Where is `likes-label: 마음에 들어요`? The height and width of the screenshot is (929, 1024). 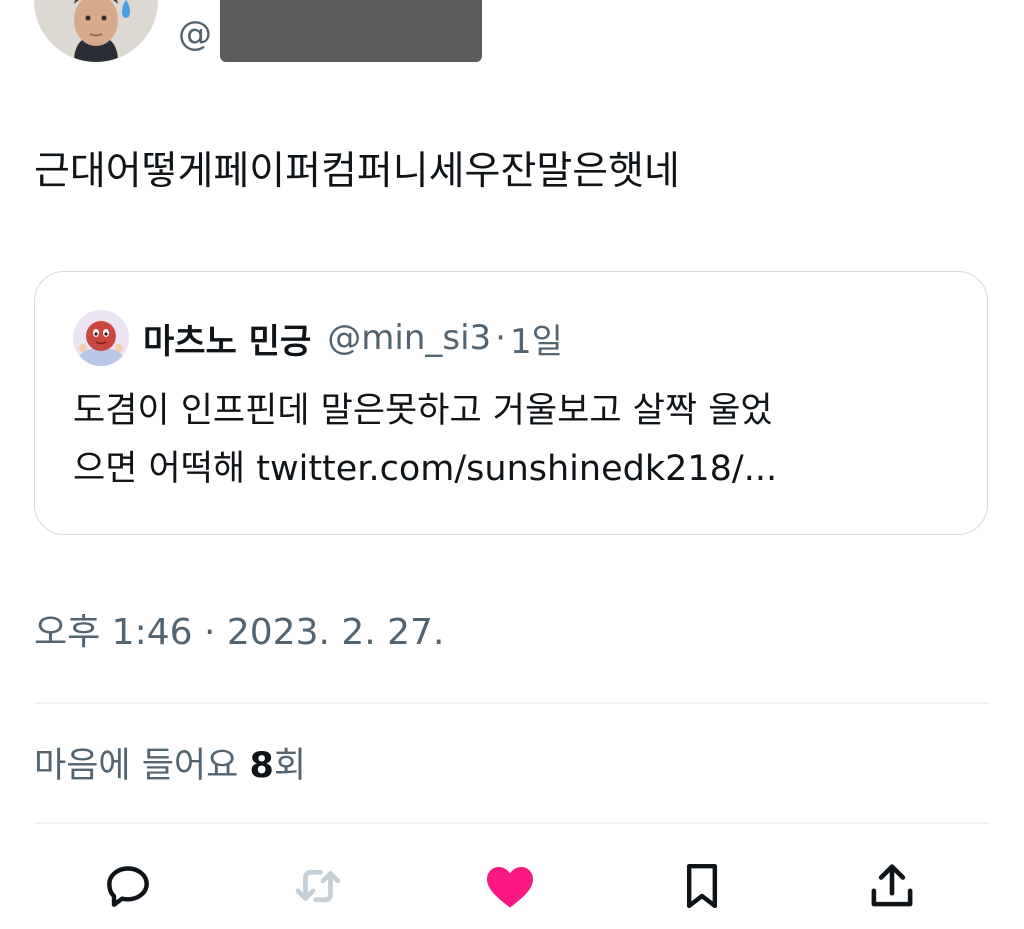
likes-label: 마음에 들어요 is located at coordinates (142, 766).